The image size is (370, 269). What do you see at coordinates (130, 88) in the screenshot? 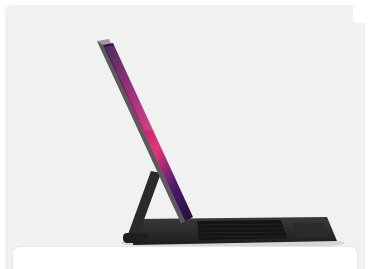
I see `tablet-screen-glare` at bounding box center [130, 88].